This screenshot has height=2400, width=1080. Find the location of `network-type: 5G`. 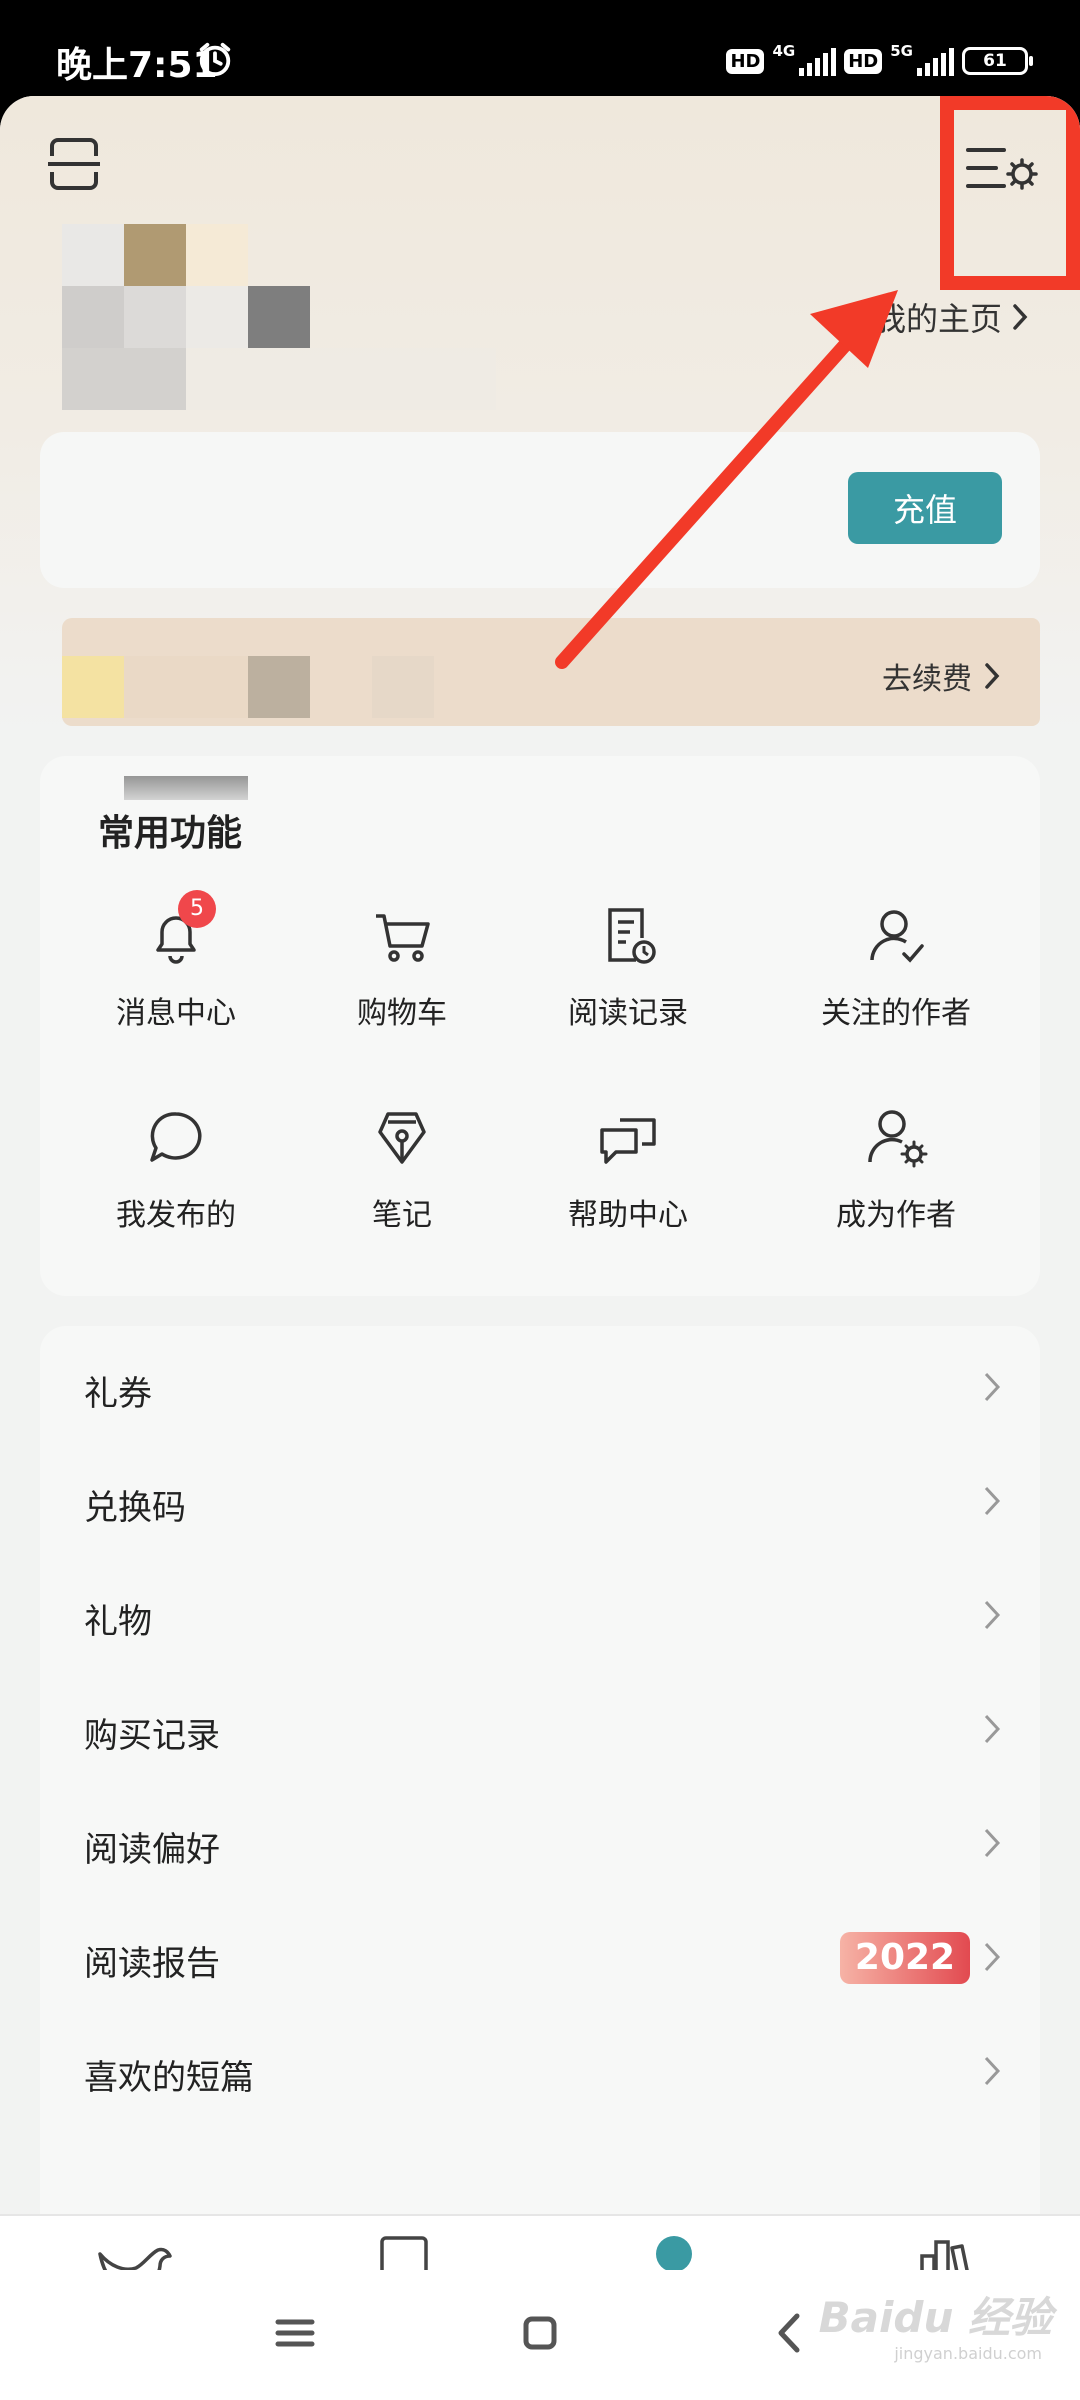

network-type: 5G is located at coordinates (901, 51).